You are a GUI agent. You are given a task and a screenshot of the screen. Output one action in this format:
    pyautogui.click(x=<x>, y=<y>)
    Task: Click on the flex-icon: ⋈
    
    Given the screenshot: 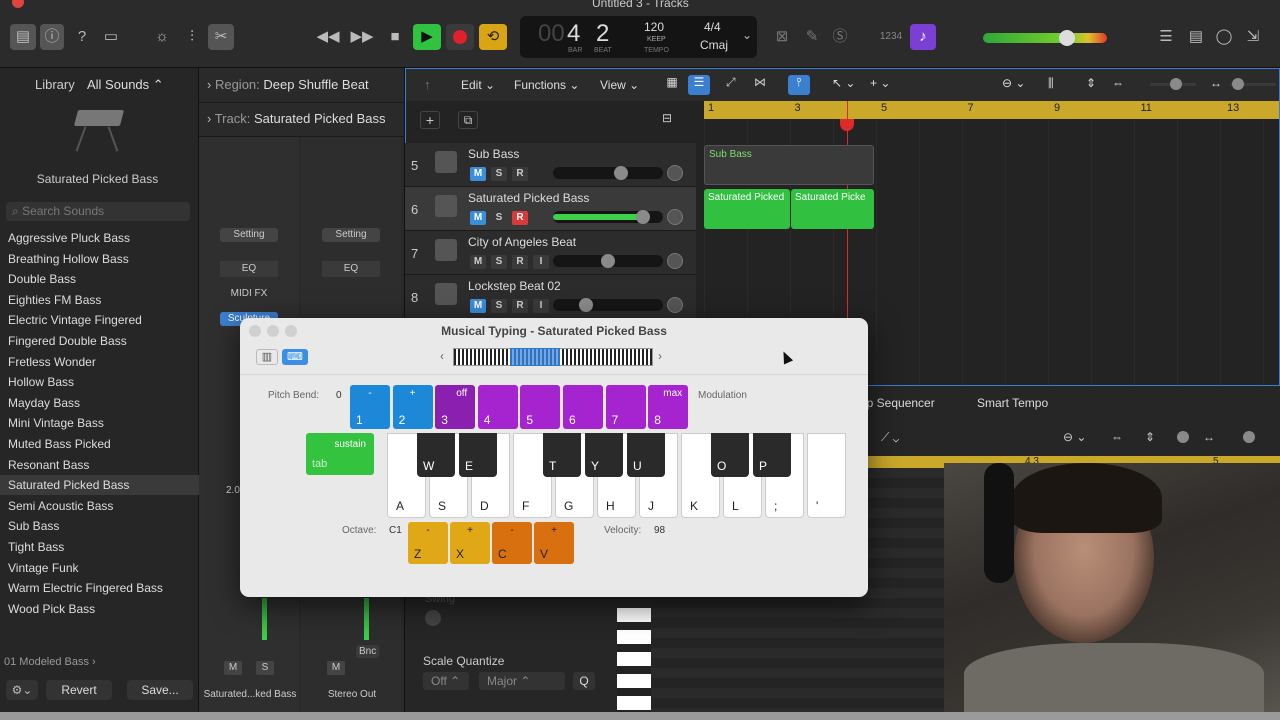 What is the action you would take?
    pyautogui.click(x=760, y=82)
    